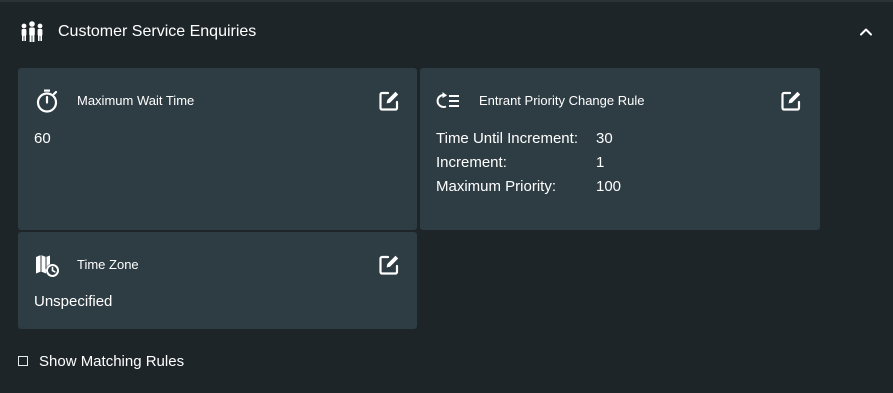 The image size is (893, 393). Describe the element at coordinates (217, 280) in the screenshot. I see `time-zone-card: Time Zone Unspecified` at that location.